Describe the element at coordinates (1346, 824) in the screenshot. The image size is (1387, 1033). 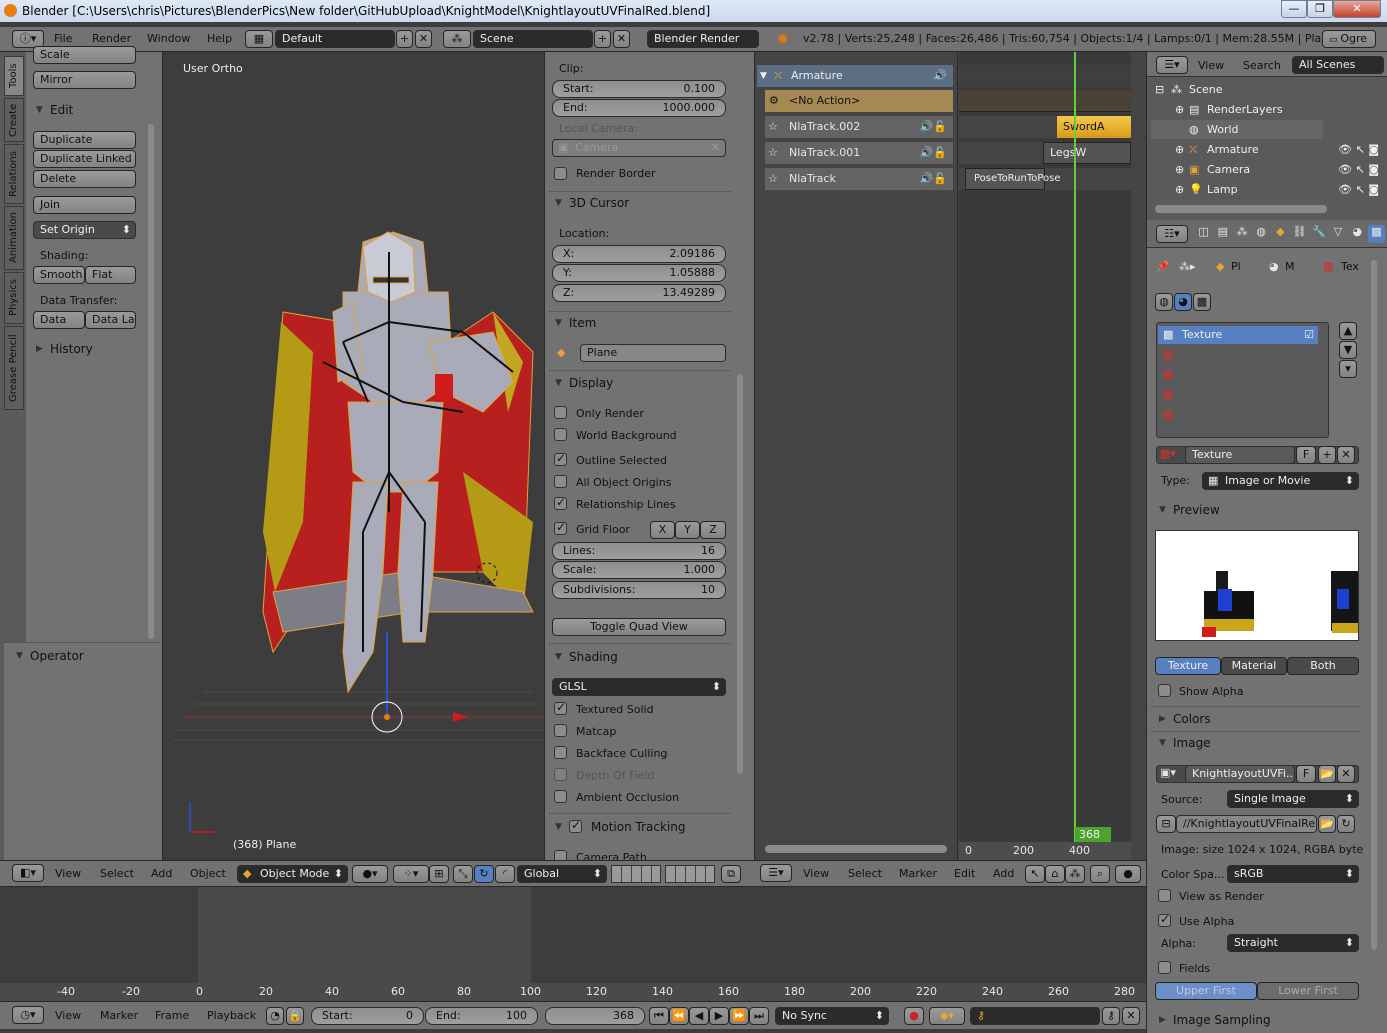
I see `reload-image-icon: ↻` at that location.